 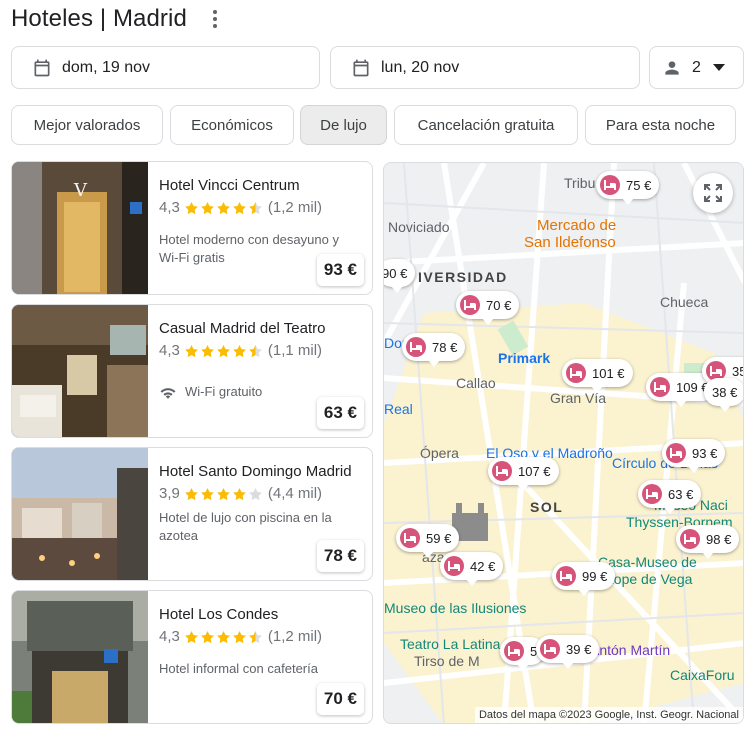 What do you see at coordinates (80, 228) in the screenshot?
I see `hotel-photo: V` at bounding box center [80, 228].